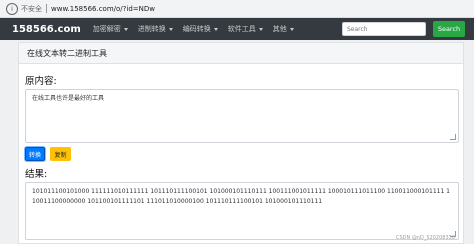 The width and height of the screenshot is (474, 244). I want to click on menu-item-encoding: 编码转换, so click(200, 29).